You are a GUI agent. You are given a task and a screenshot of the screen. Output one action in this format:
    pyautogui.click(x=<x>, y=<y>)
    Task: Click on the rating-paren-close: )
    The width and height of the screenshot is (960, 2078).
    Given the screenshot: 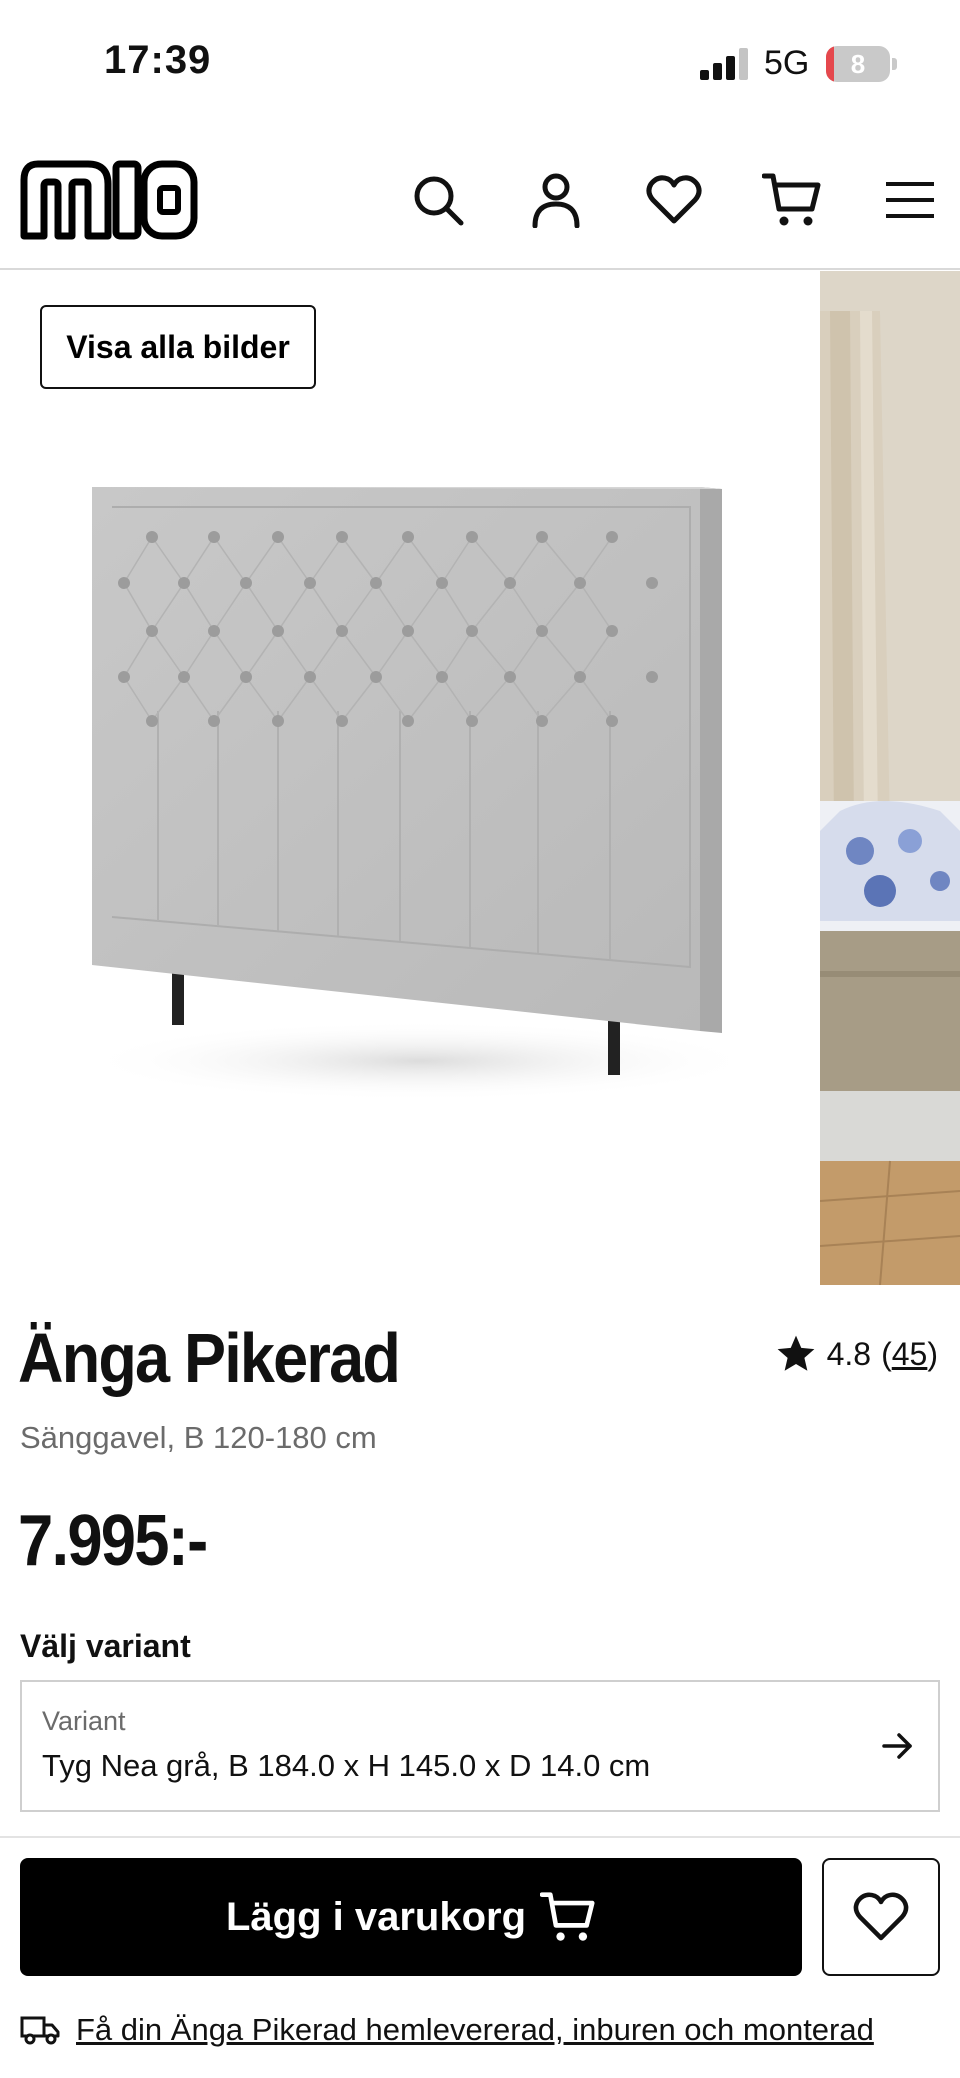 What is the action you would take?
    pyautogui.click(x=932, y=1353)
    